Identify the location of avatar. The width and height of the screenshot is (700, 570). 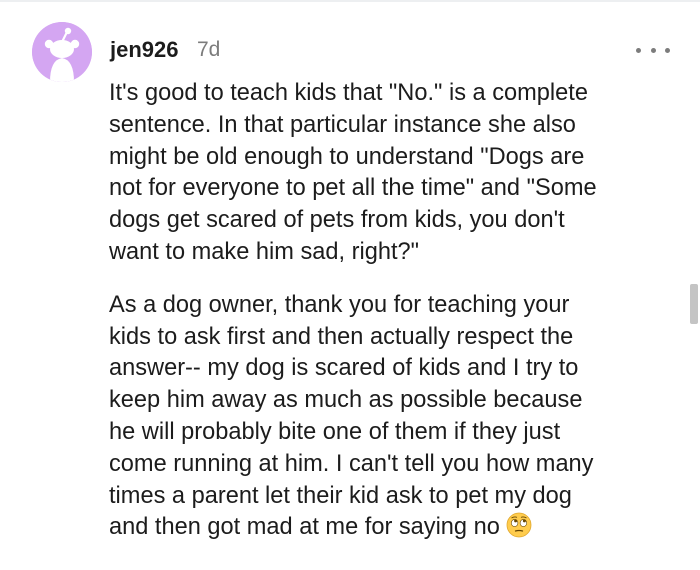
(62, 52).